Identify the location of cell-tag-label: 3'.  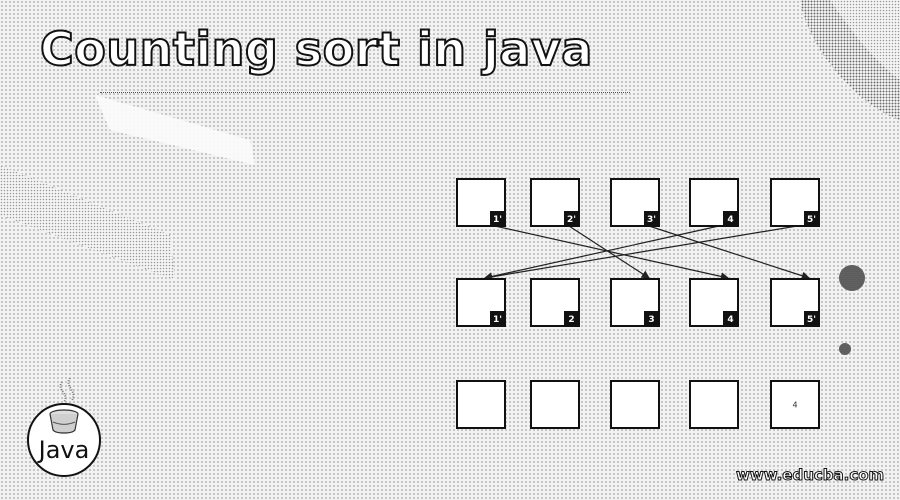
(651, 220).